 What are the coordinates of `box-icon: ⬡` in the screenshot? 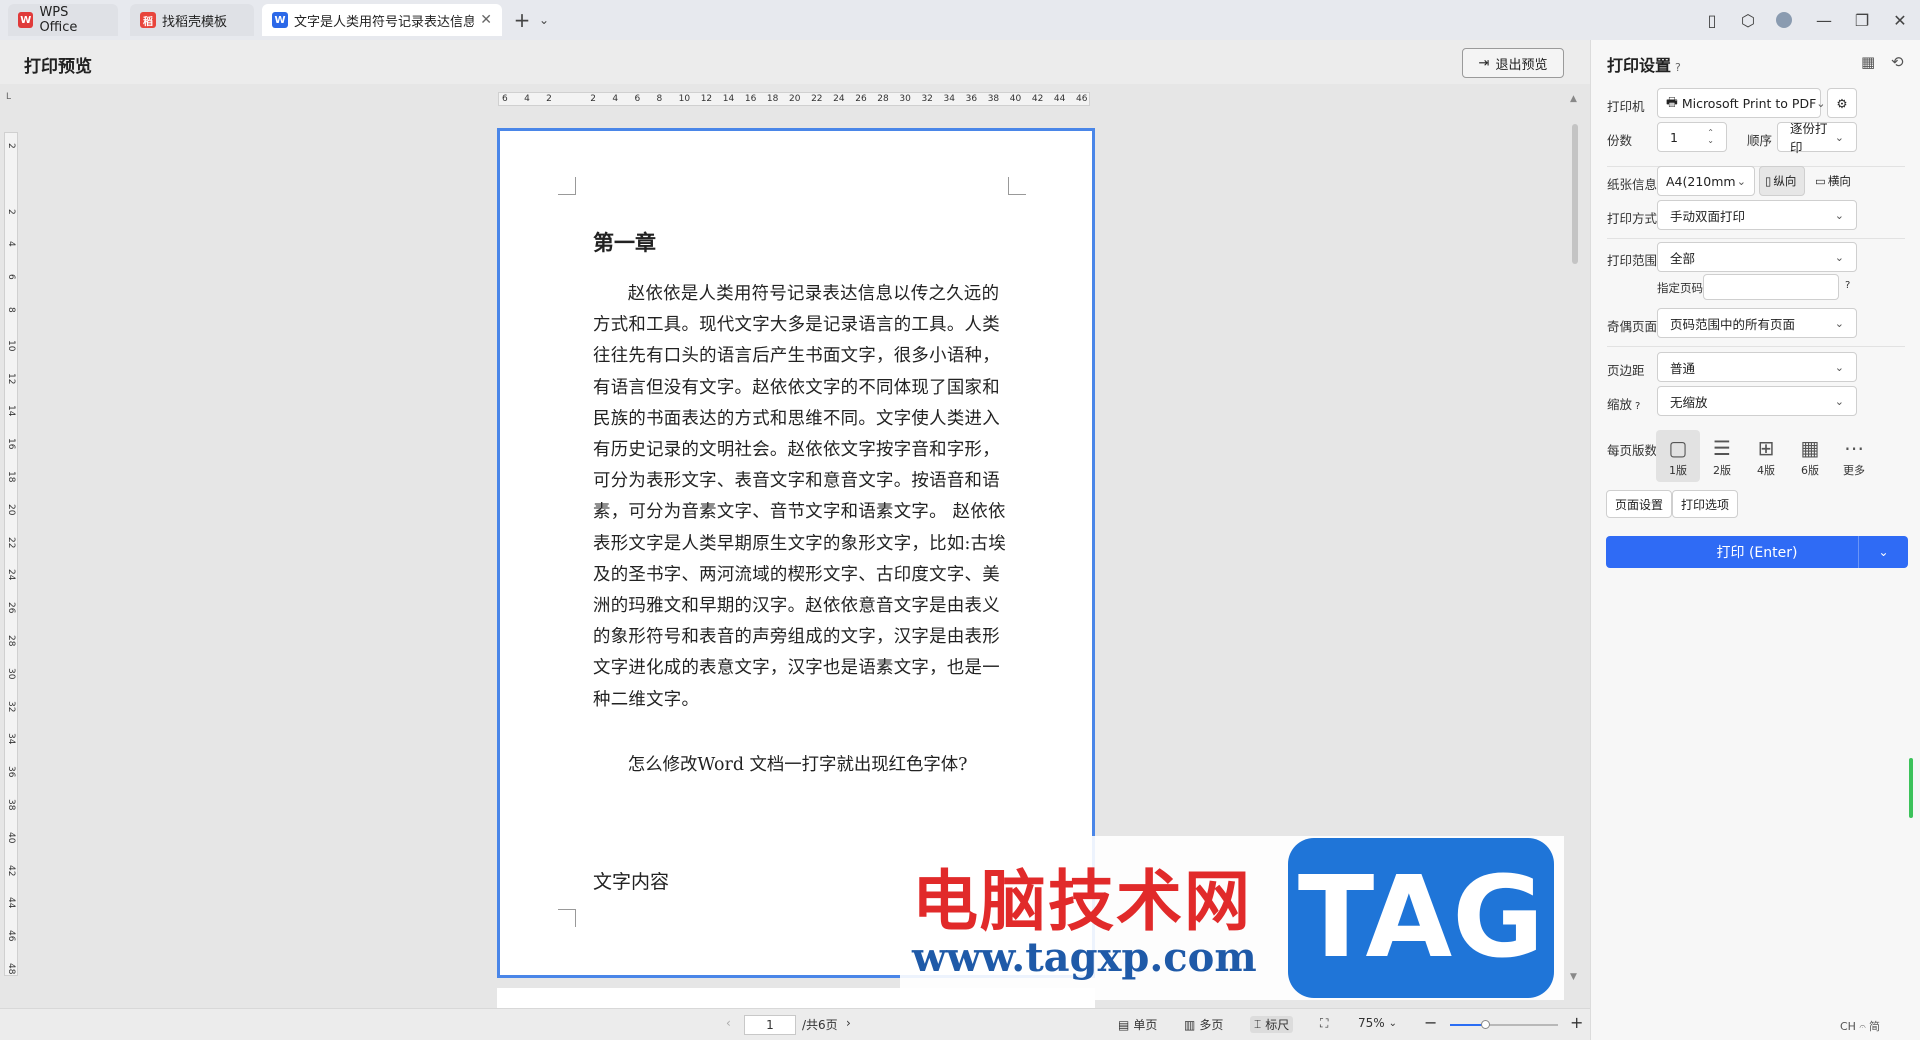 It's located at (1748, 20).